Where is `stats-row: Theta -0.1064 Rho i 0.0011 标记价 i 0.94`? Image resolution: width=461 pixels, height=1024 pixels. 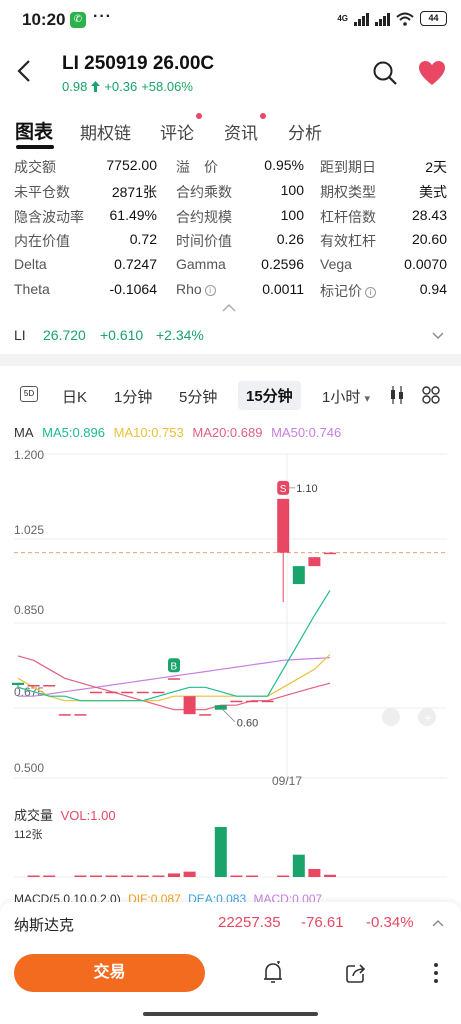 stats-row: Theta -0.1064 Rho i 0.0011 标记价 i 0.94 is located at coordinates (230, 289).